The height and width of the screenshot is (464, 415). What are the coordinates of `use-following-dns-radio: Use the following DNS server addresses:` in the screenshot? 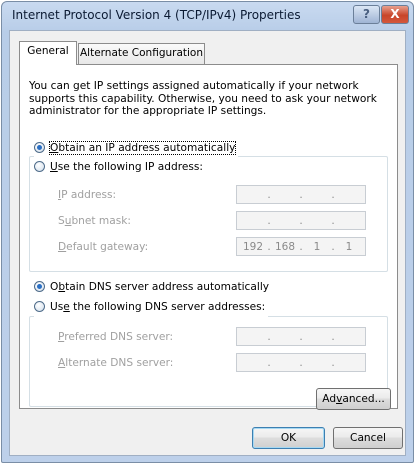 It's located at (151, 309).